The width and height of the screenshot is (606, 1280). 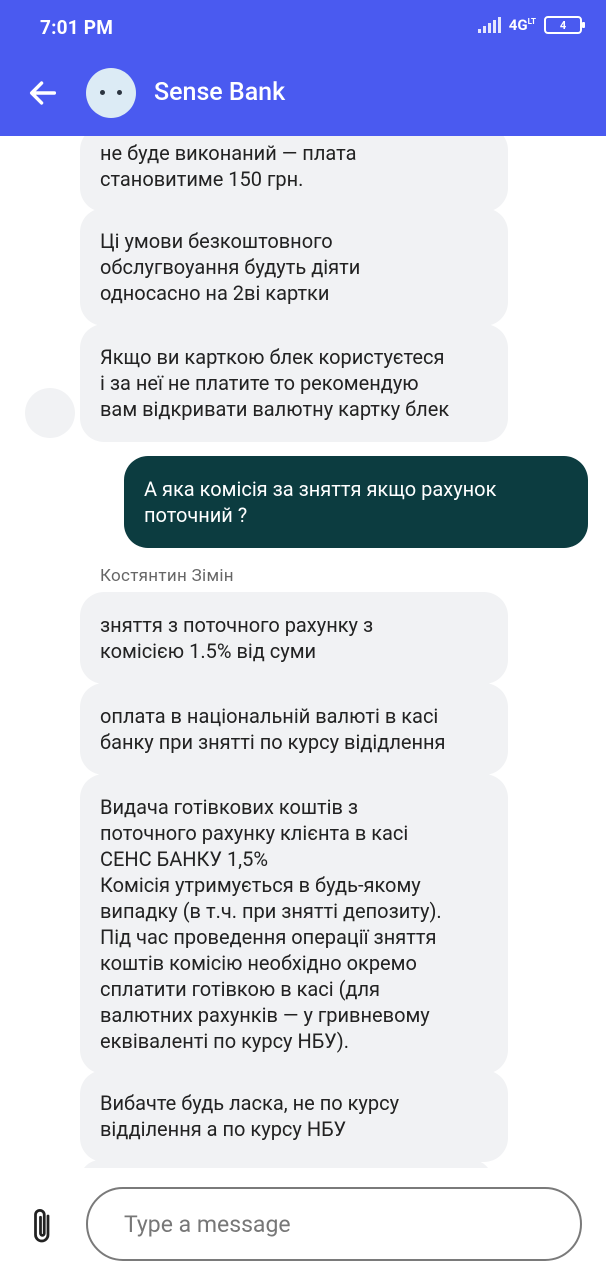 I want to click on chat-title: Sense Bank, so click(x=220, y=92).